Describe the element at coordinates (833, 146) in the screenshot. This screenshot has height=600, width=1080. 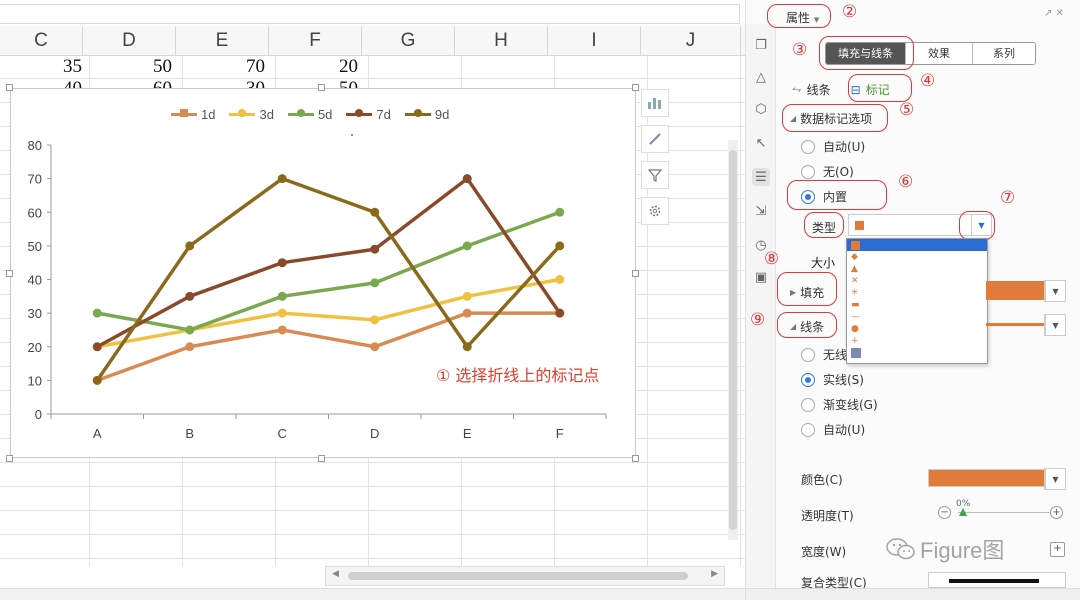
I see `marker-auto-option: 自动(U)` at that location.